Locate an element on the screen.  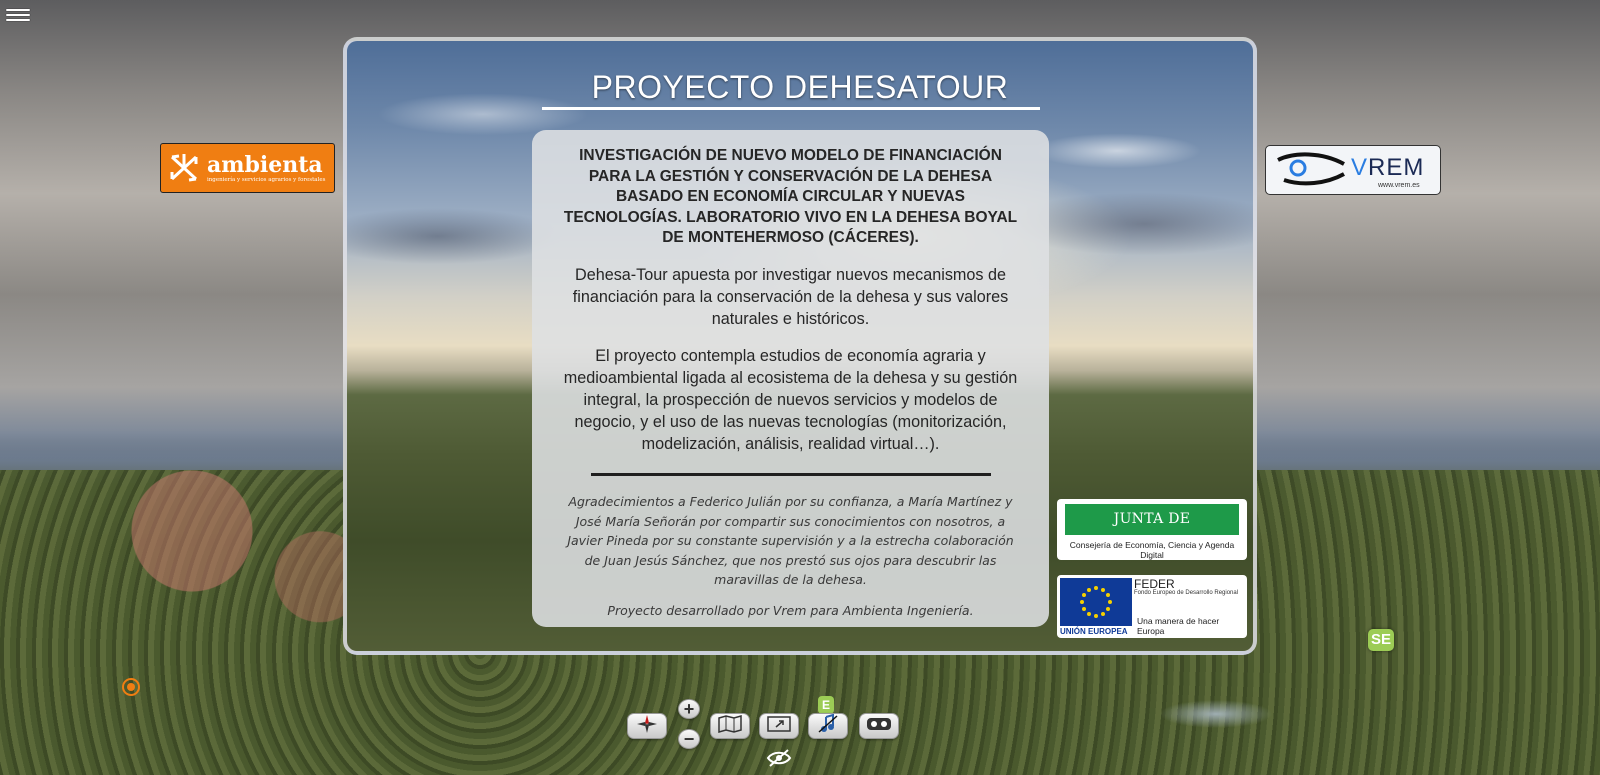
feder-title: FEDER is located at coordinates (1154, 584).